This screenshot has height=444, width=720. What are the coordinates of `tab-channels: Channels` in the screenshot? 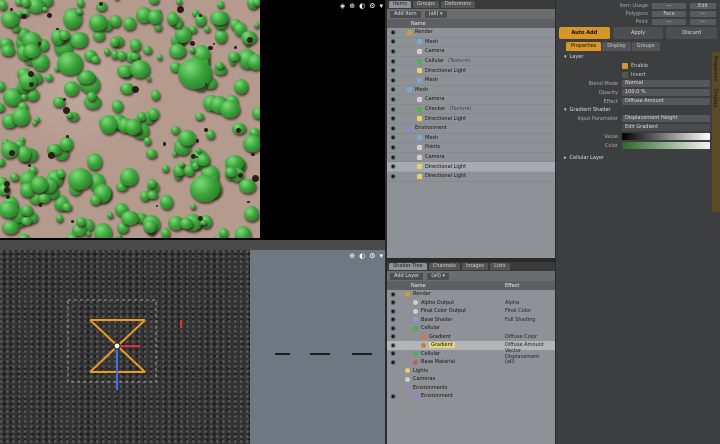 It's located at (444, 266).